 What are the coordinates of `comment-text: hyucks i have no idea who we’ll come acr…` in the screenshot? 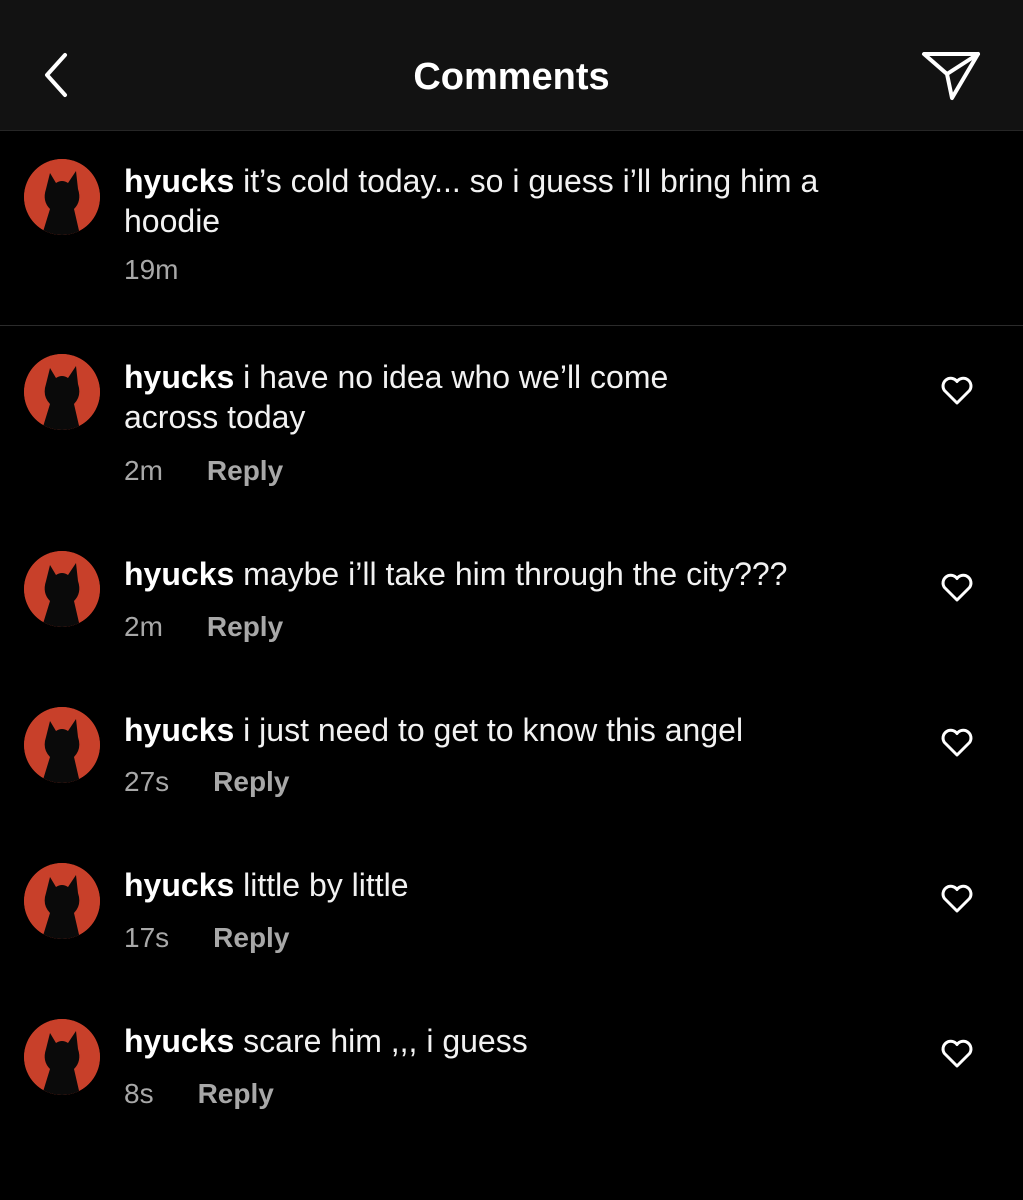 It's located at (444, 397).